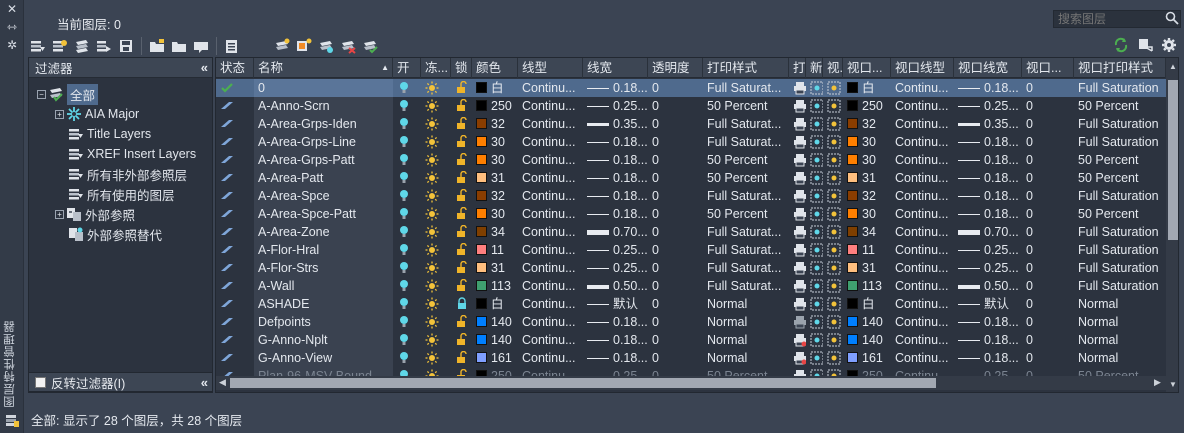  What do you see at coordinates (282, 46) in the screenshot?
I see `new-layer-icon` at bounding box center [282, 46].